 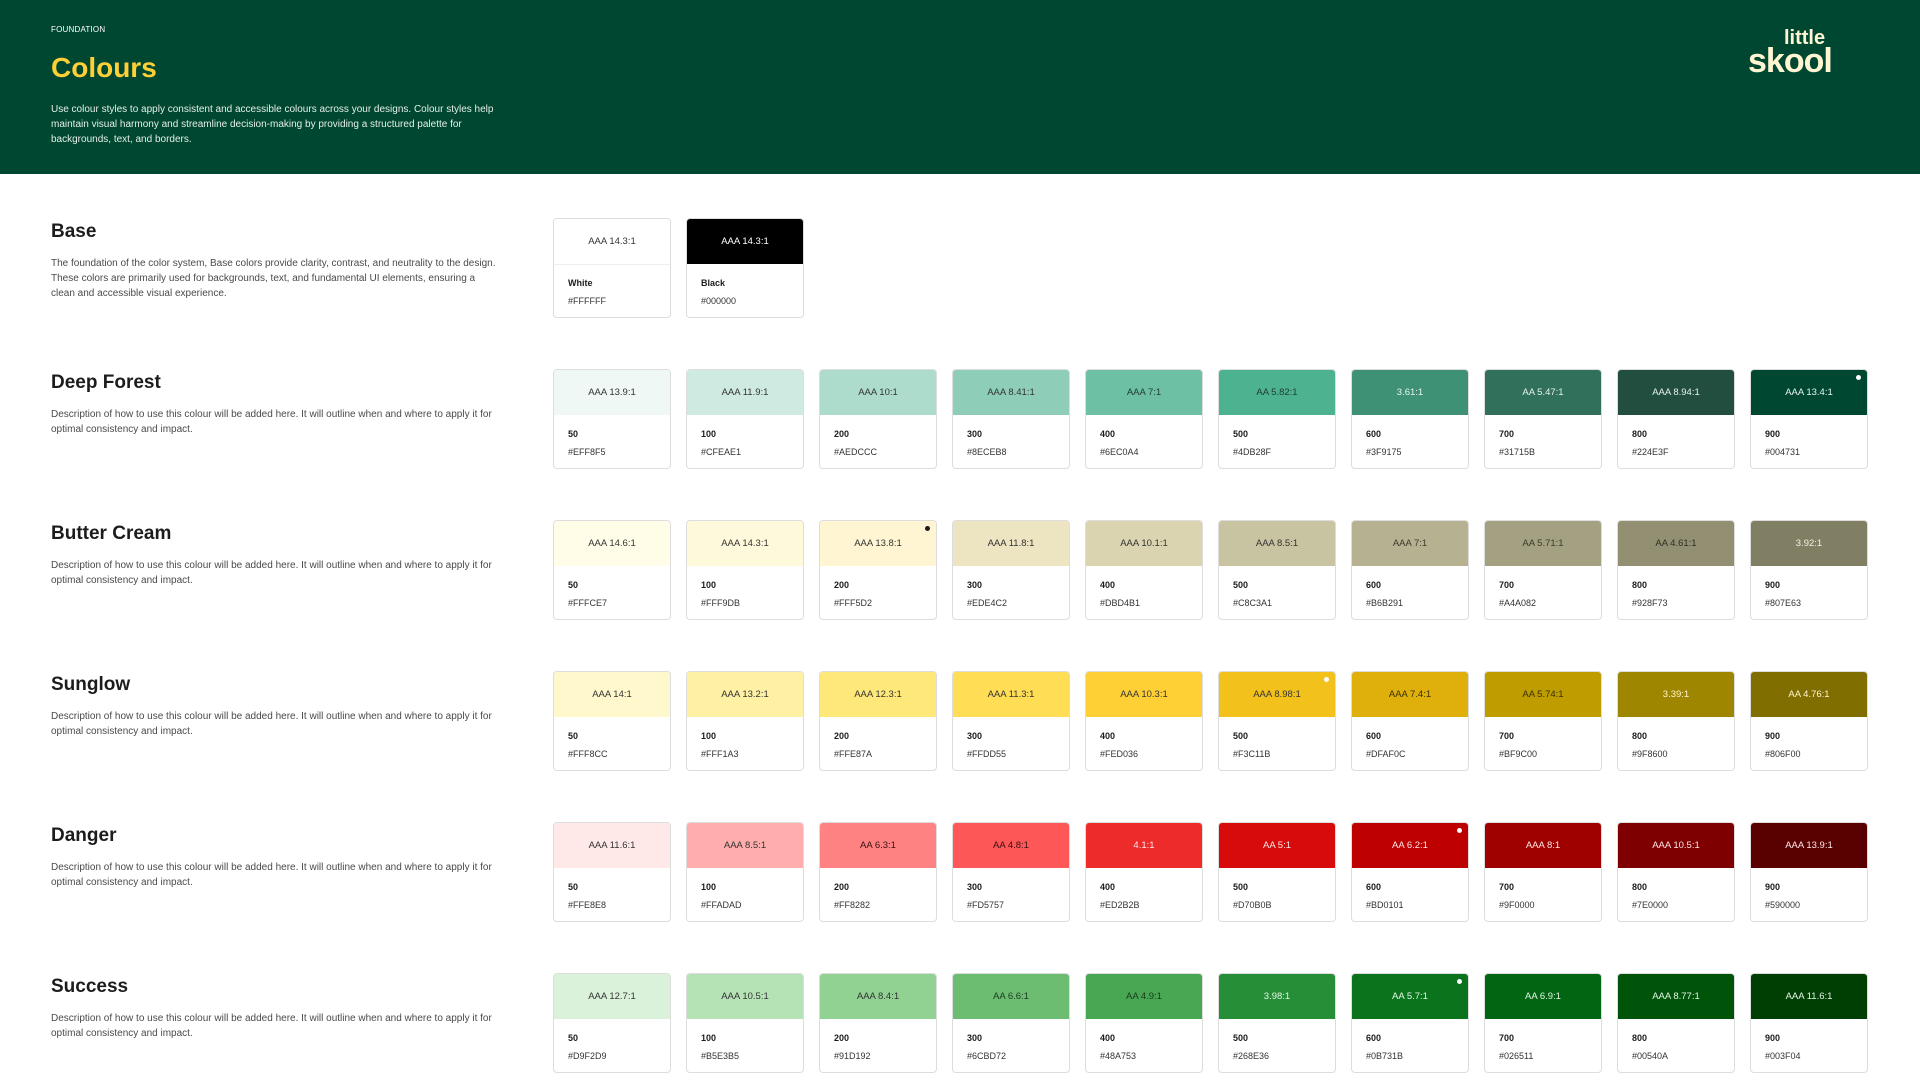 What do you see at coordinates (745, 1023) in the screenshot?
I see `color-swatch-card: AAA 10.5:1 100 #B5E3B5` at bounding box center [745, 1023].